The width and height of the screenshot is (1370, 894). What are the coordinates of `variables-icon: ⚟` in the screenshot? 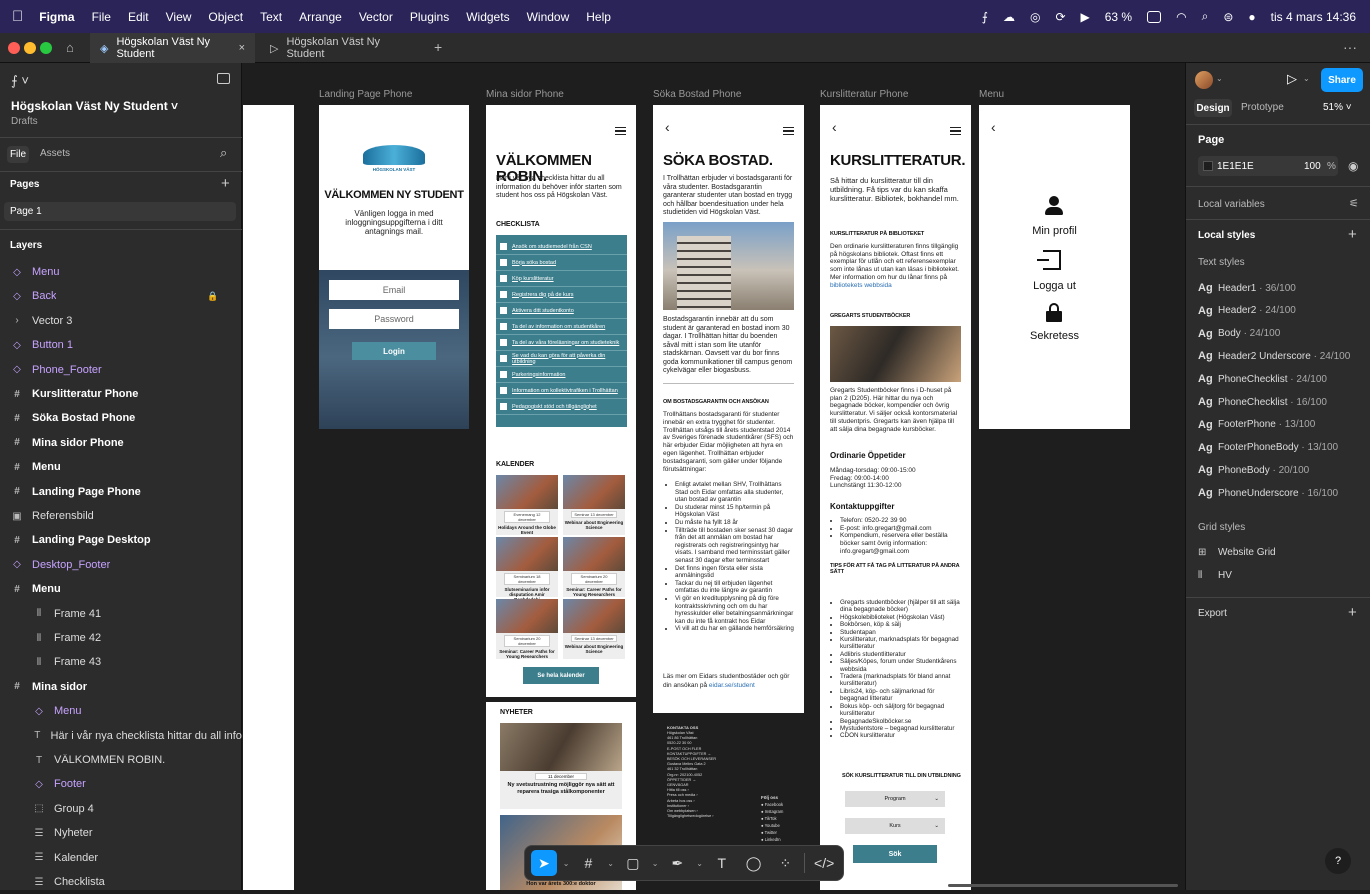 It's located at (1354, 203).